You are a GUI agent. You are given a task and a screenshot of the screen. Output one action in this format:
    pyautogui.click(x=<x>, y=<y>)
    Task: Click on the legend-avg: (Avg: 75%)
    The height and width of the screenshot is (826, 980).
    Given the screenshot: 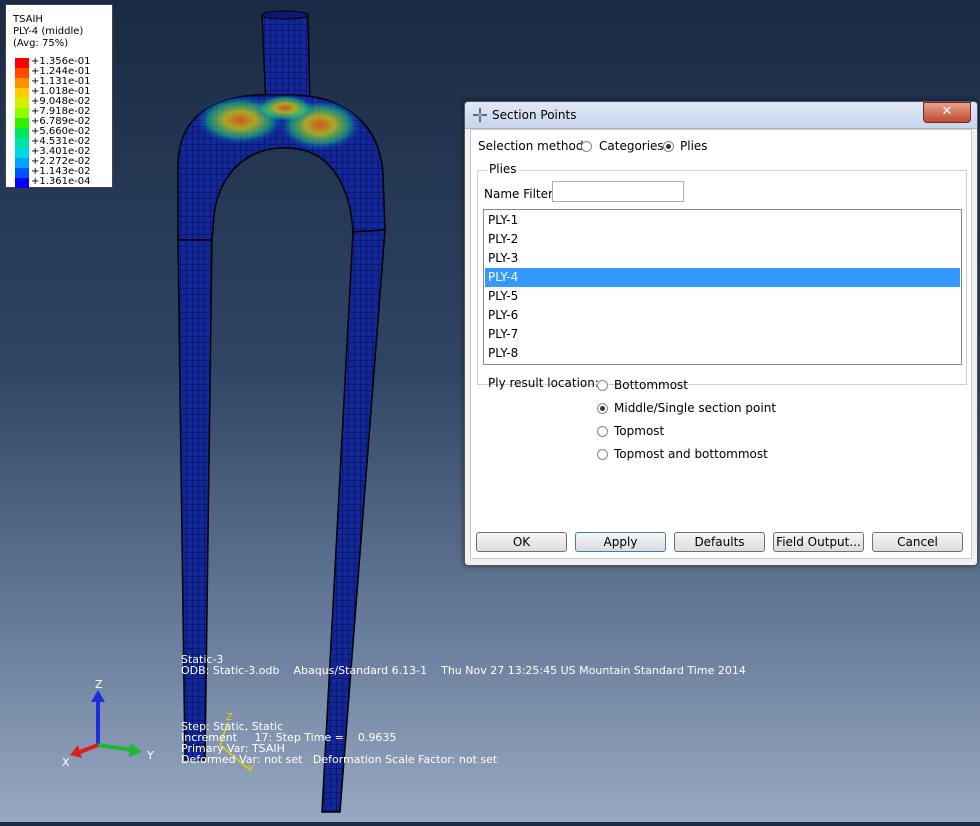 What is the action you would take?
    pyautogui.click(x=41, y=43)
    